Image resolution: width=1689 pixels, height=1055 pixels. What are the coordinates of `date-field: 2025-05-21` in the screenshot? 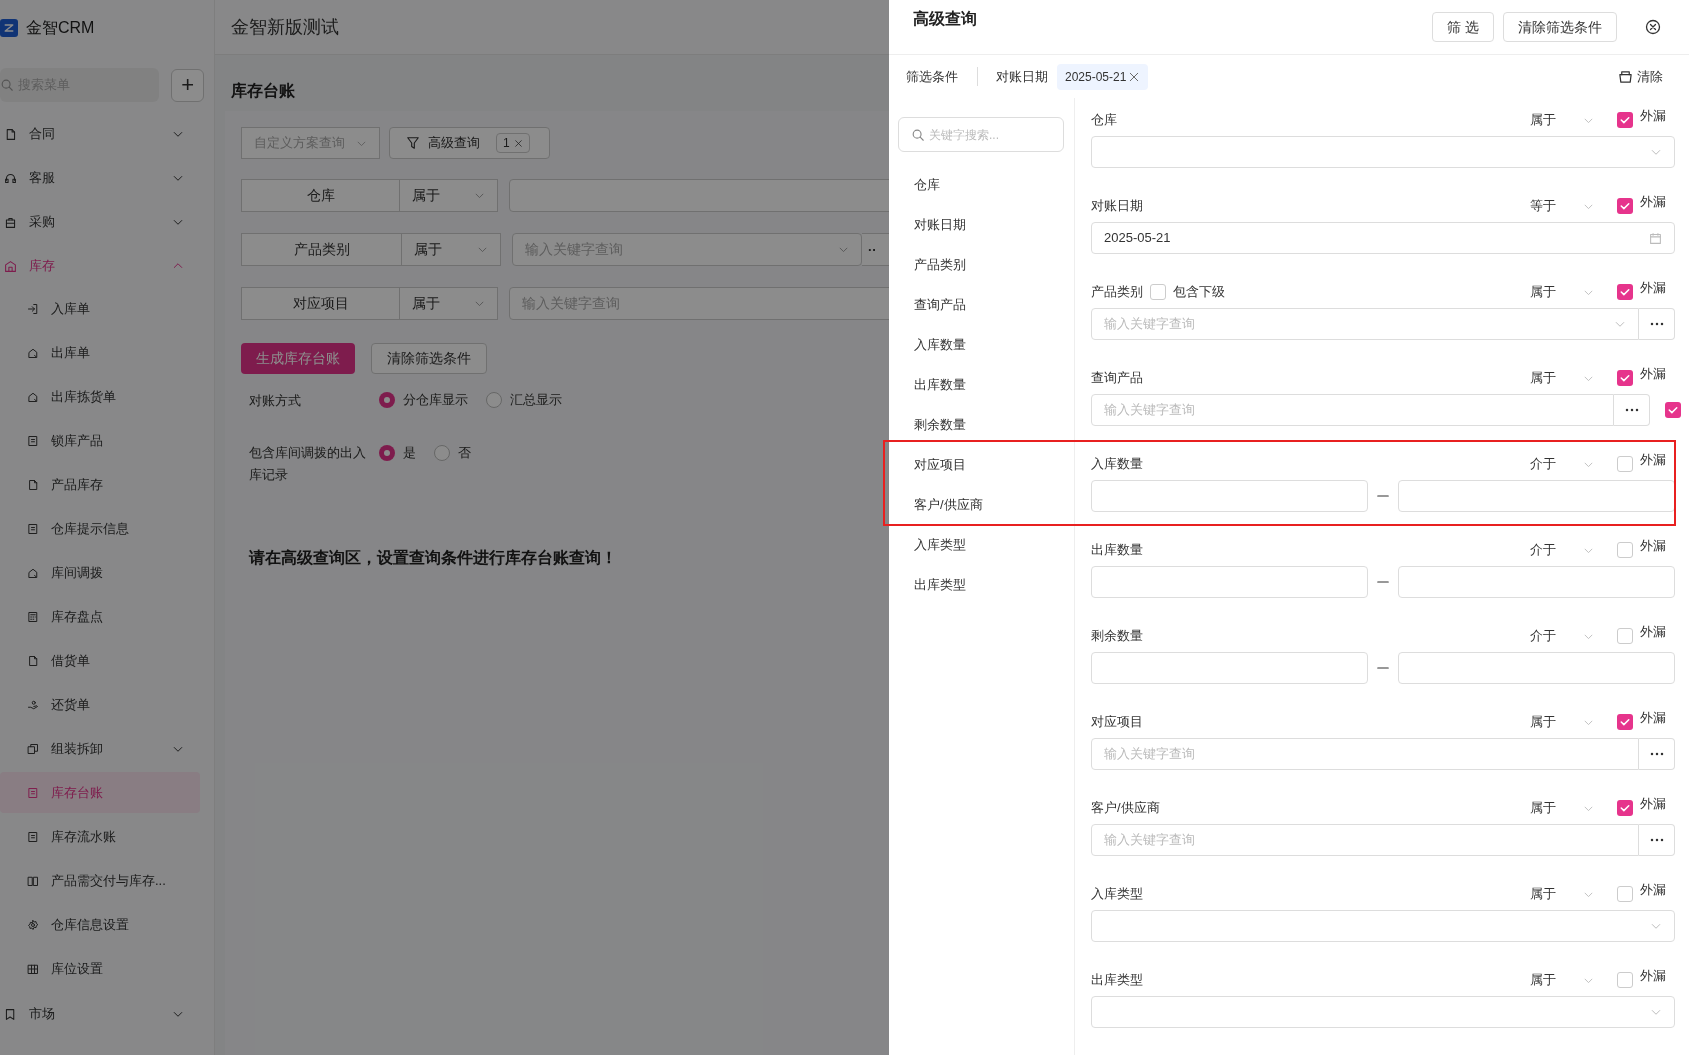 It's located at (1383, 238).